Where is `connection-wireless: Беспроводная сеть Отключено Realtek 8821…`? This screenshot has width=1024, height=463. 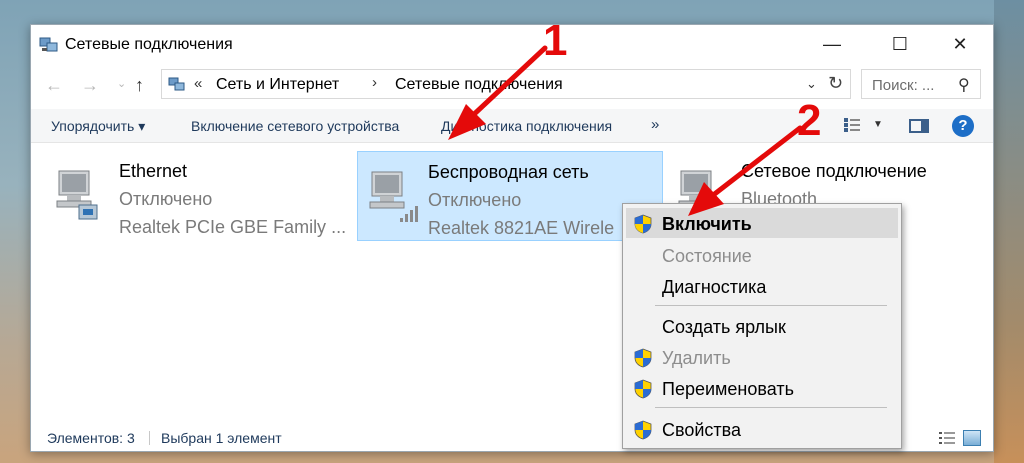
connection-wireless: Беспроводная сеть Отключено Realtek 8821… is located at coordinates (510, 196).